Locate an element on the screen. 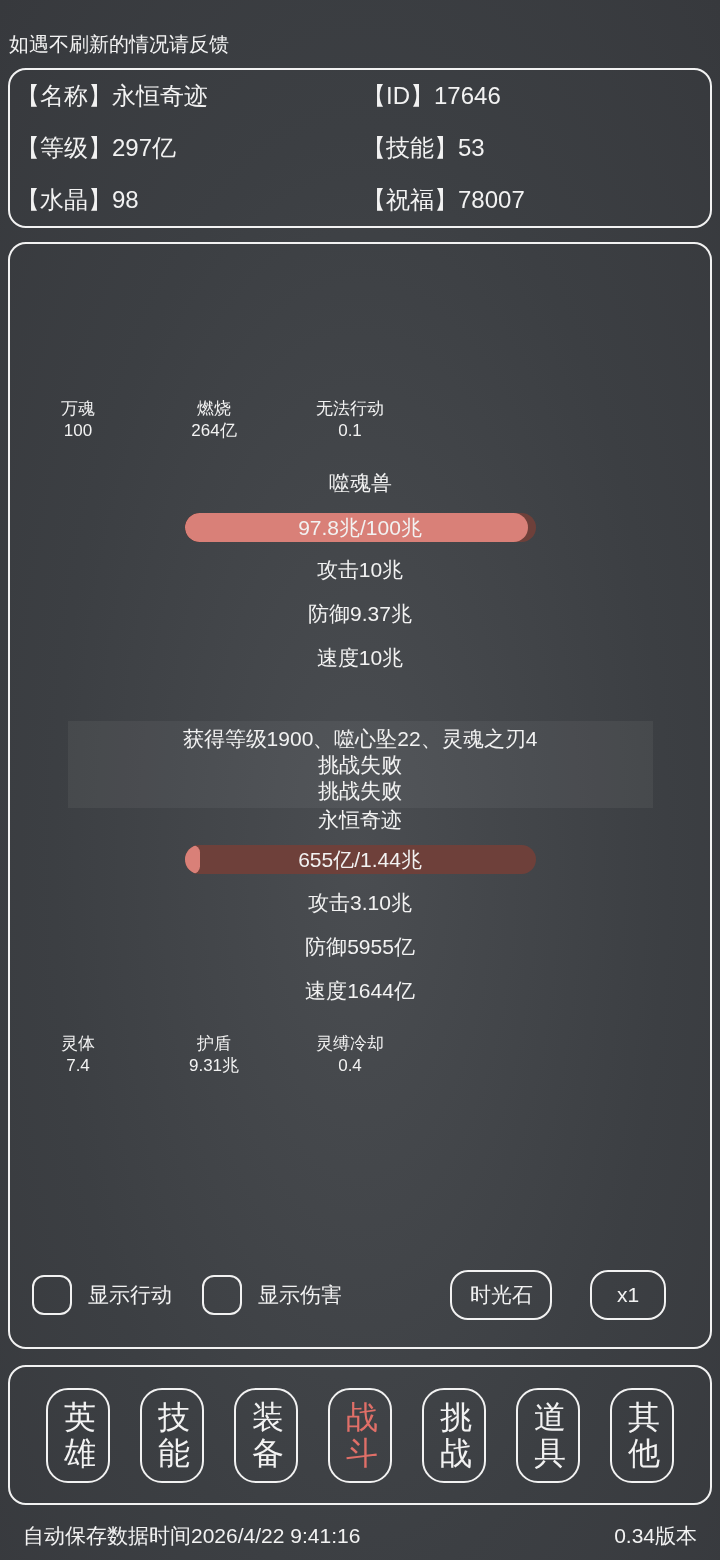 The image size is (720, 1560). effect-name: 万魂 is located at coordinates (78, 409).